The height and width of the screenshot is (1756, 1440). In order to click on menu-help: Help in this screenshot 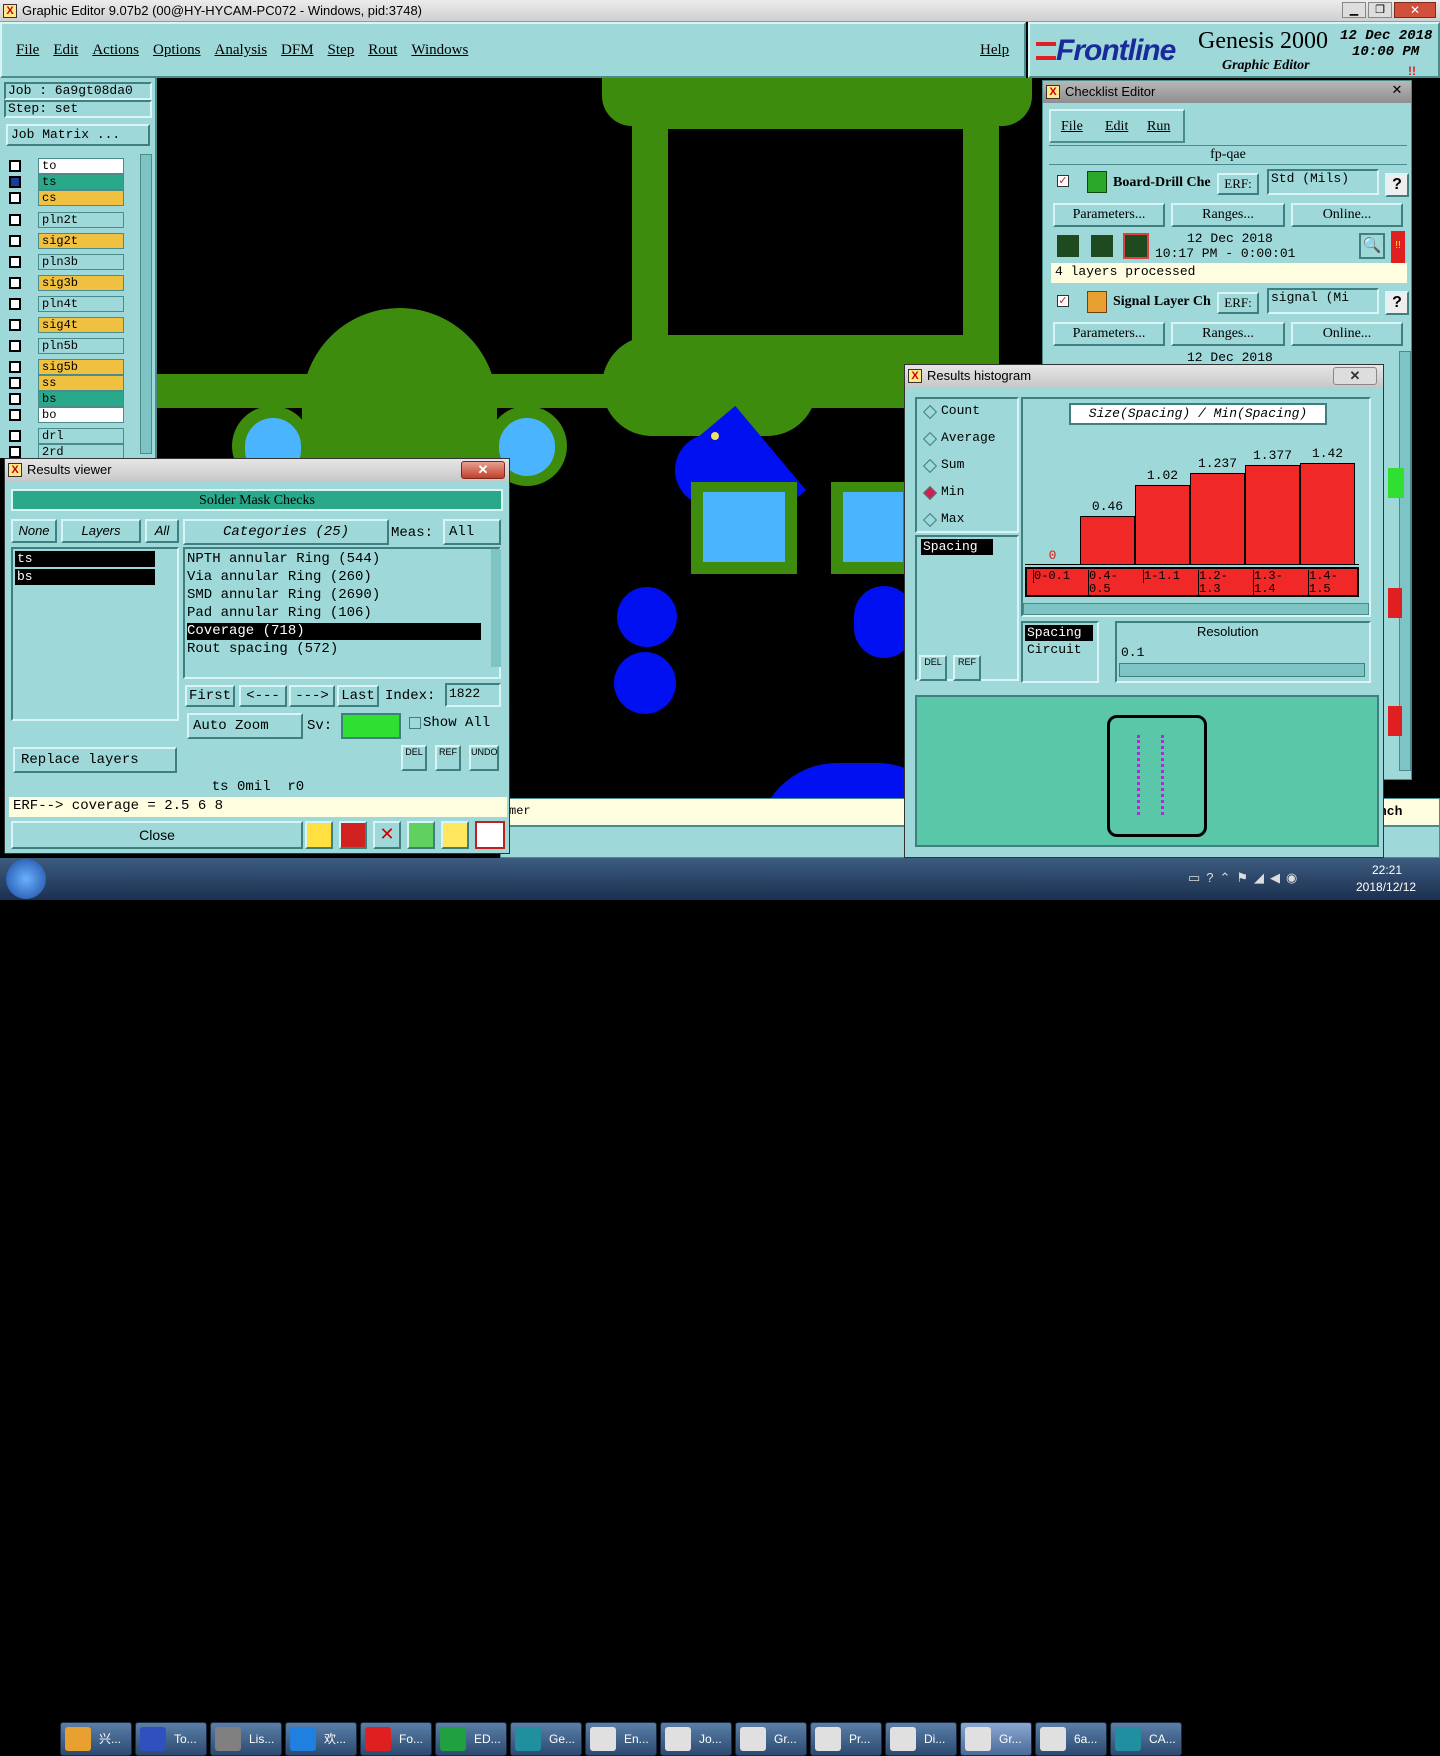, I will do `click(994, 50)`.